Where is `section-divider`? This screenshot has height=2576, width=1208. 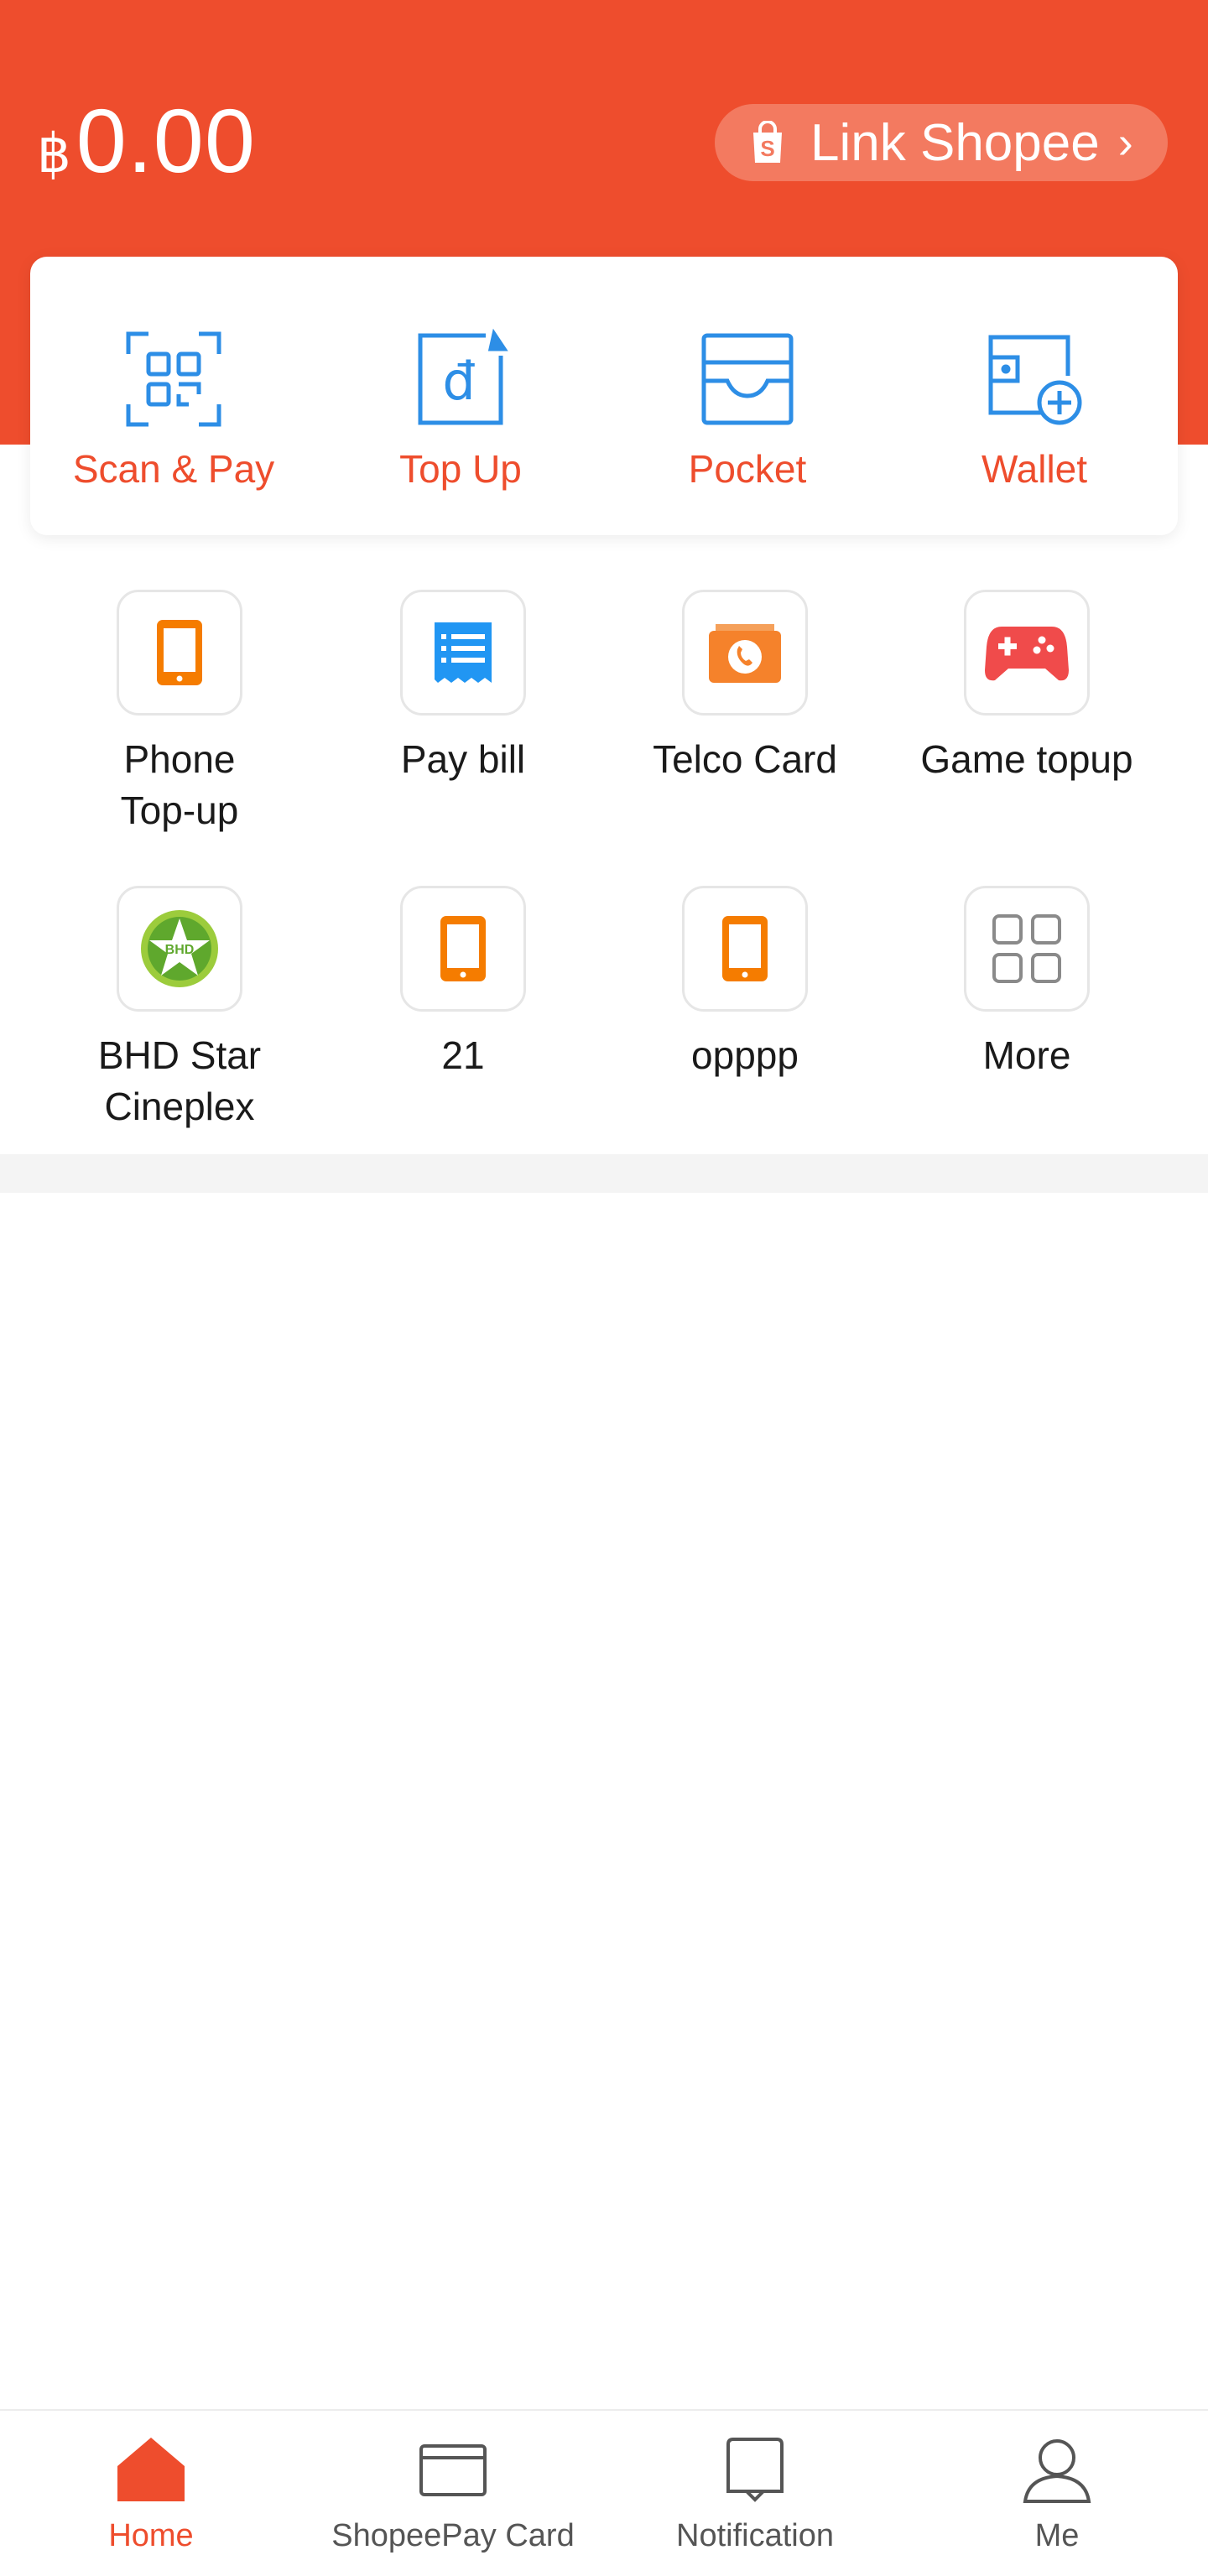 section-divider is located at coordinates (604, 1173).